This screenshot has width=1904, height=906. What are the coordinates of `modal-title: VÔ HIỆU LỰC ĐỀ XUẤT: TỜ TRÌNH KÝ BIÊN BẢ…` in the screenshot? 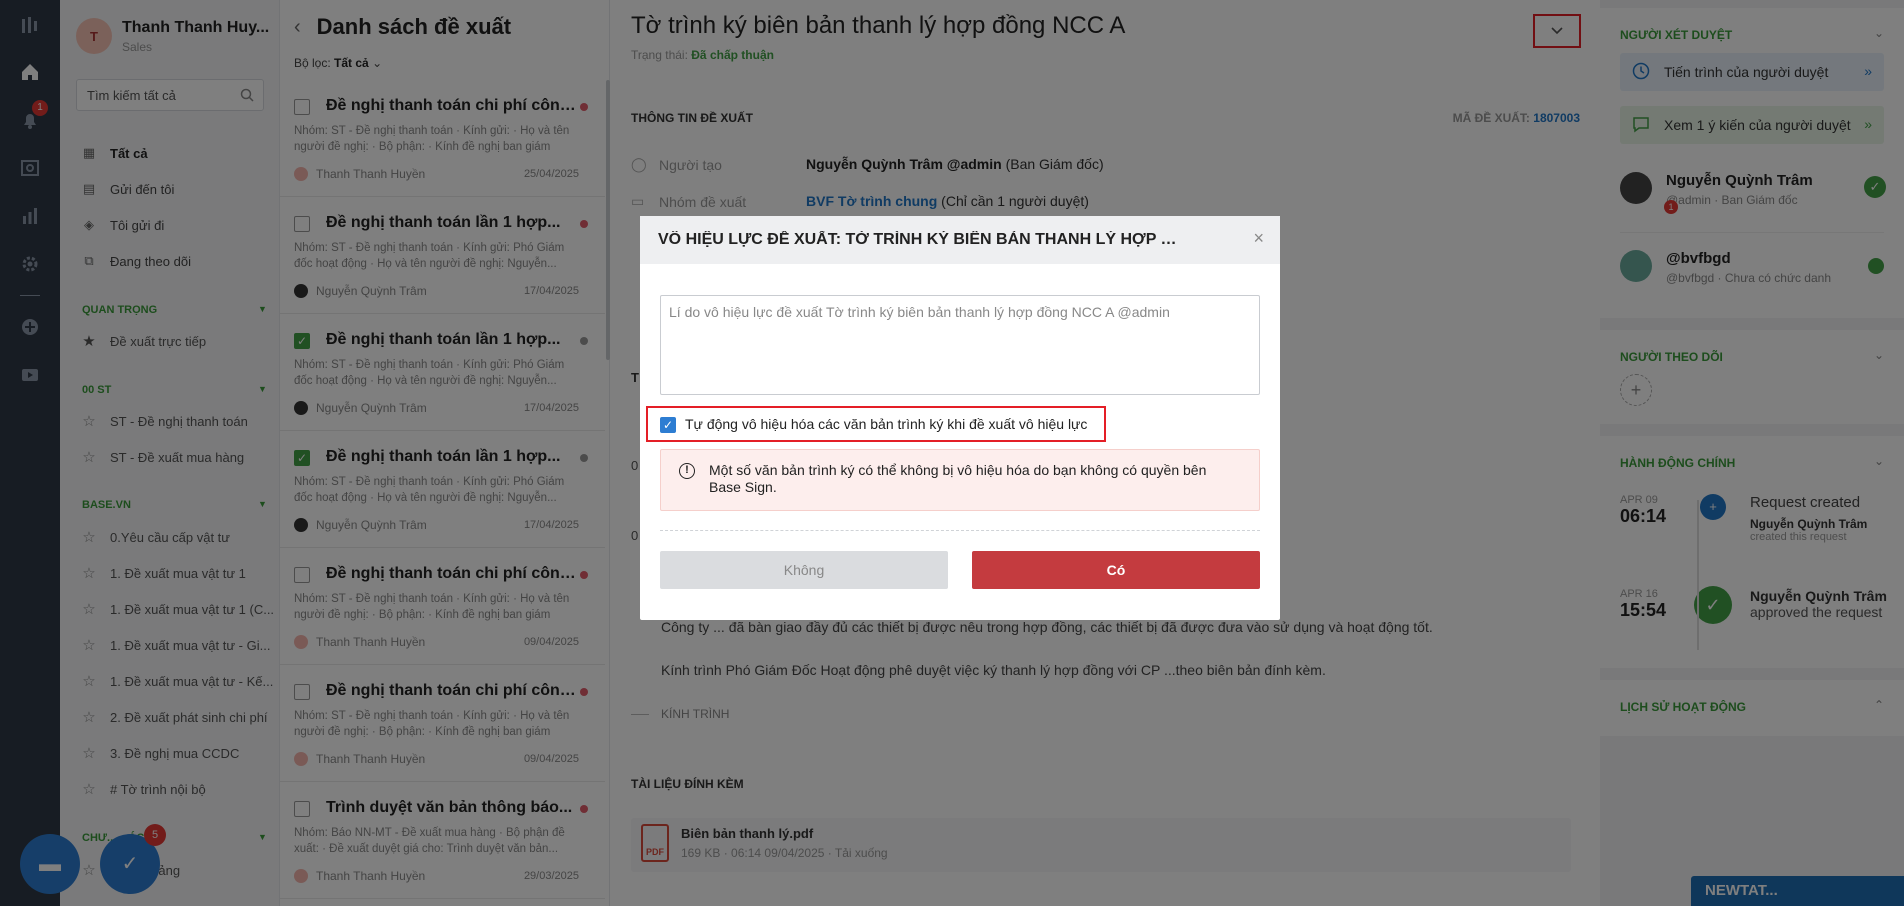 It's located at (918, 239).